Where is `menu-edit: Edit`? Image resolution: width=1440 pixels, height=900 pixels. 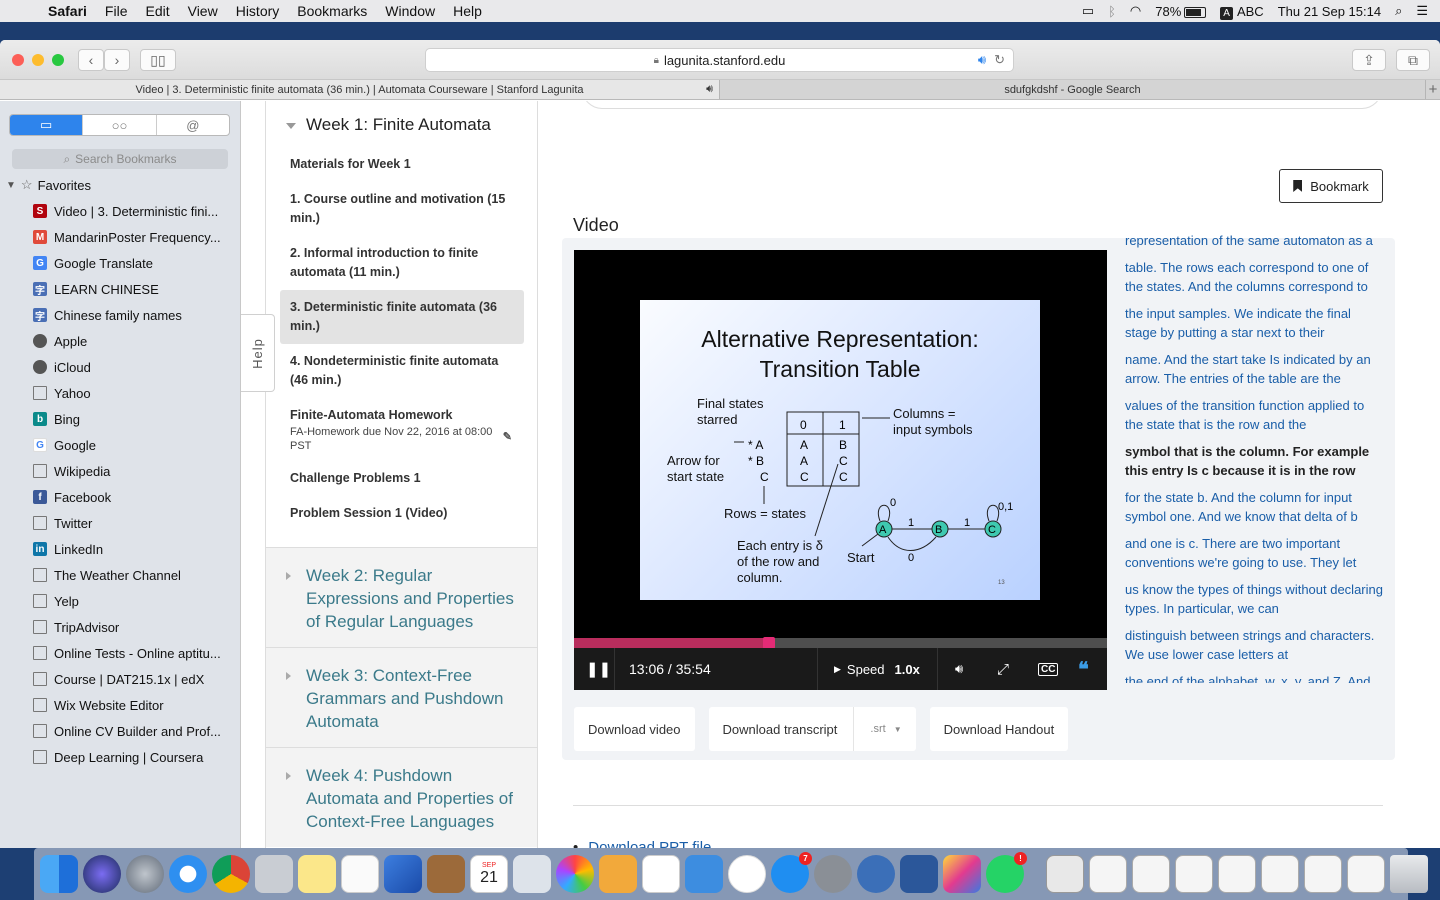
menu-edit: Edit is located at coordinates (157, 11).